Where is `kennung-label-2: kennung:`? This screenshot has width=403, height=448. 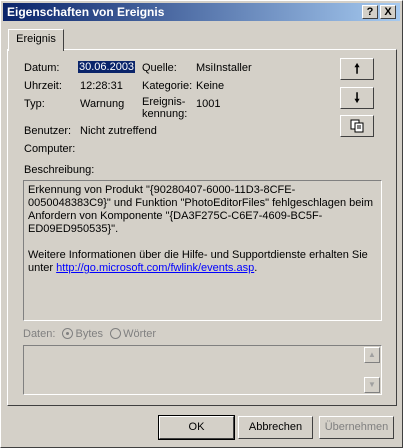
kennung-label-2: kennung: is located at coordinates (165, 114).